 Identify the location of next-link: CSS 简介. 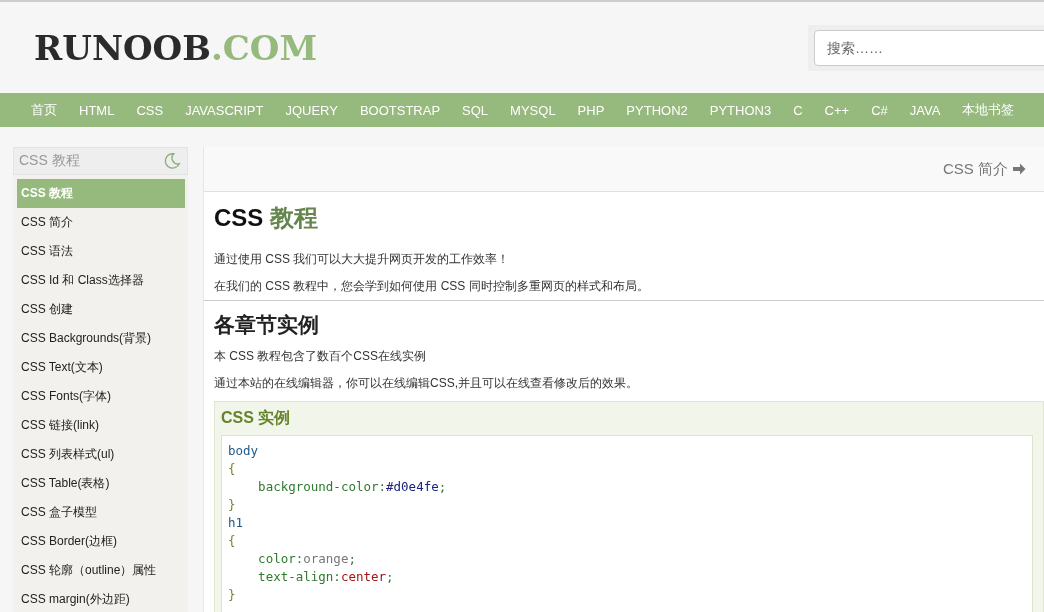
(975, 169).